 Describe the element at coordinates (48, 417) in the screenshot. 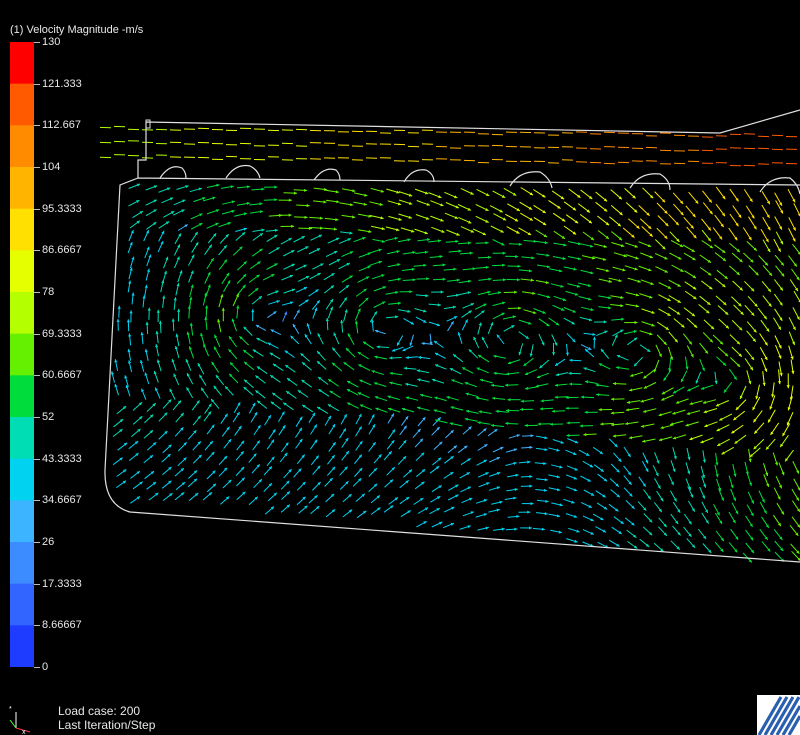

I see `legend-tick-label: 52` at that location.